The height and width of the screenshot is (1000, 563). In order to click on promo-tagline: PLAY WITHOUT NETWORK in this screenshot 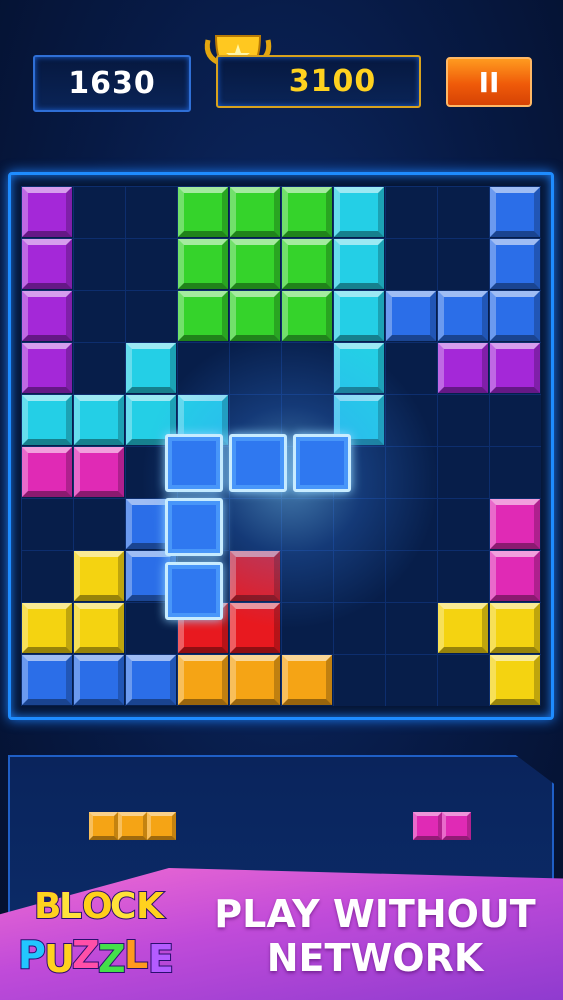, I will do `click(375, 936)`.